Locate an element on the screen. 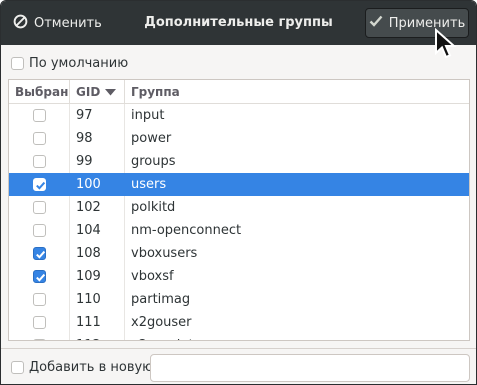  cancel-button: Отменить is located at coordinates (57, 23).